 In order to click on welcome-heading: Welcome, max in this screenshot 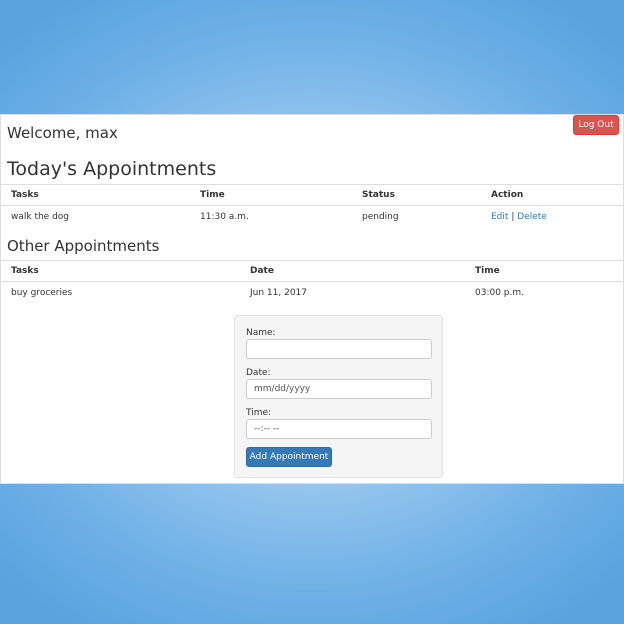, I will do `click(62, 133)`.